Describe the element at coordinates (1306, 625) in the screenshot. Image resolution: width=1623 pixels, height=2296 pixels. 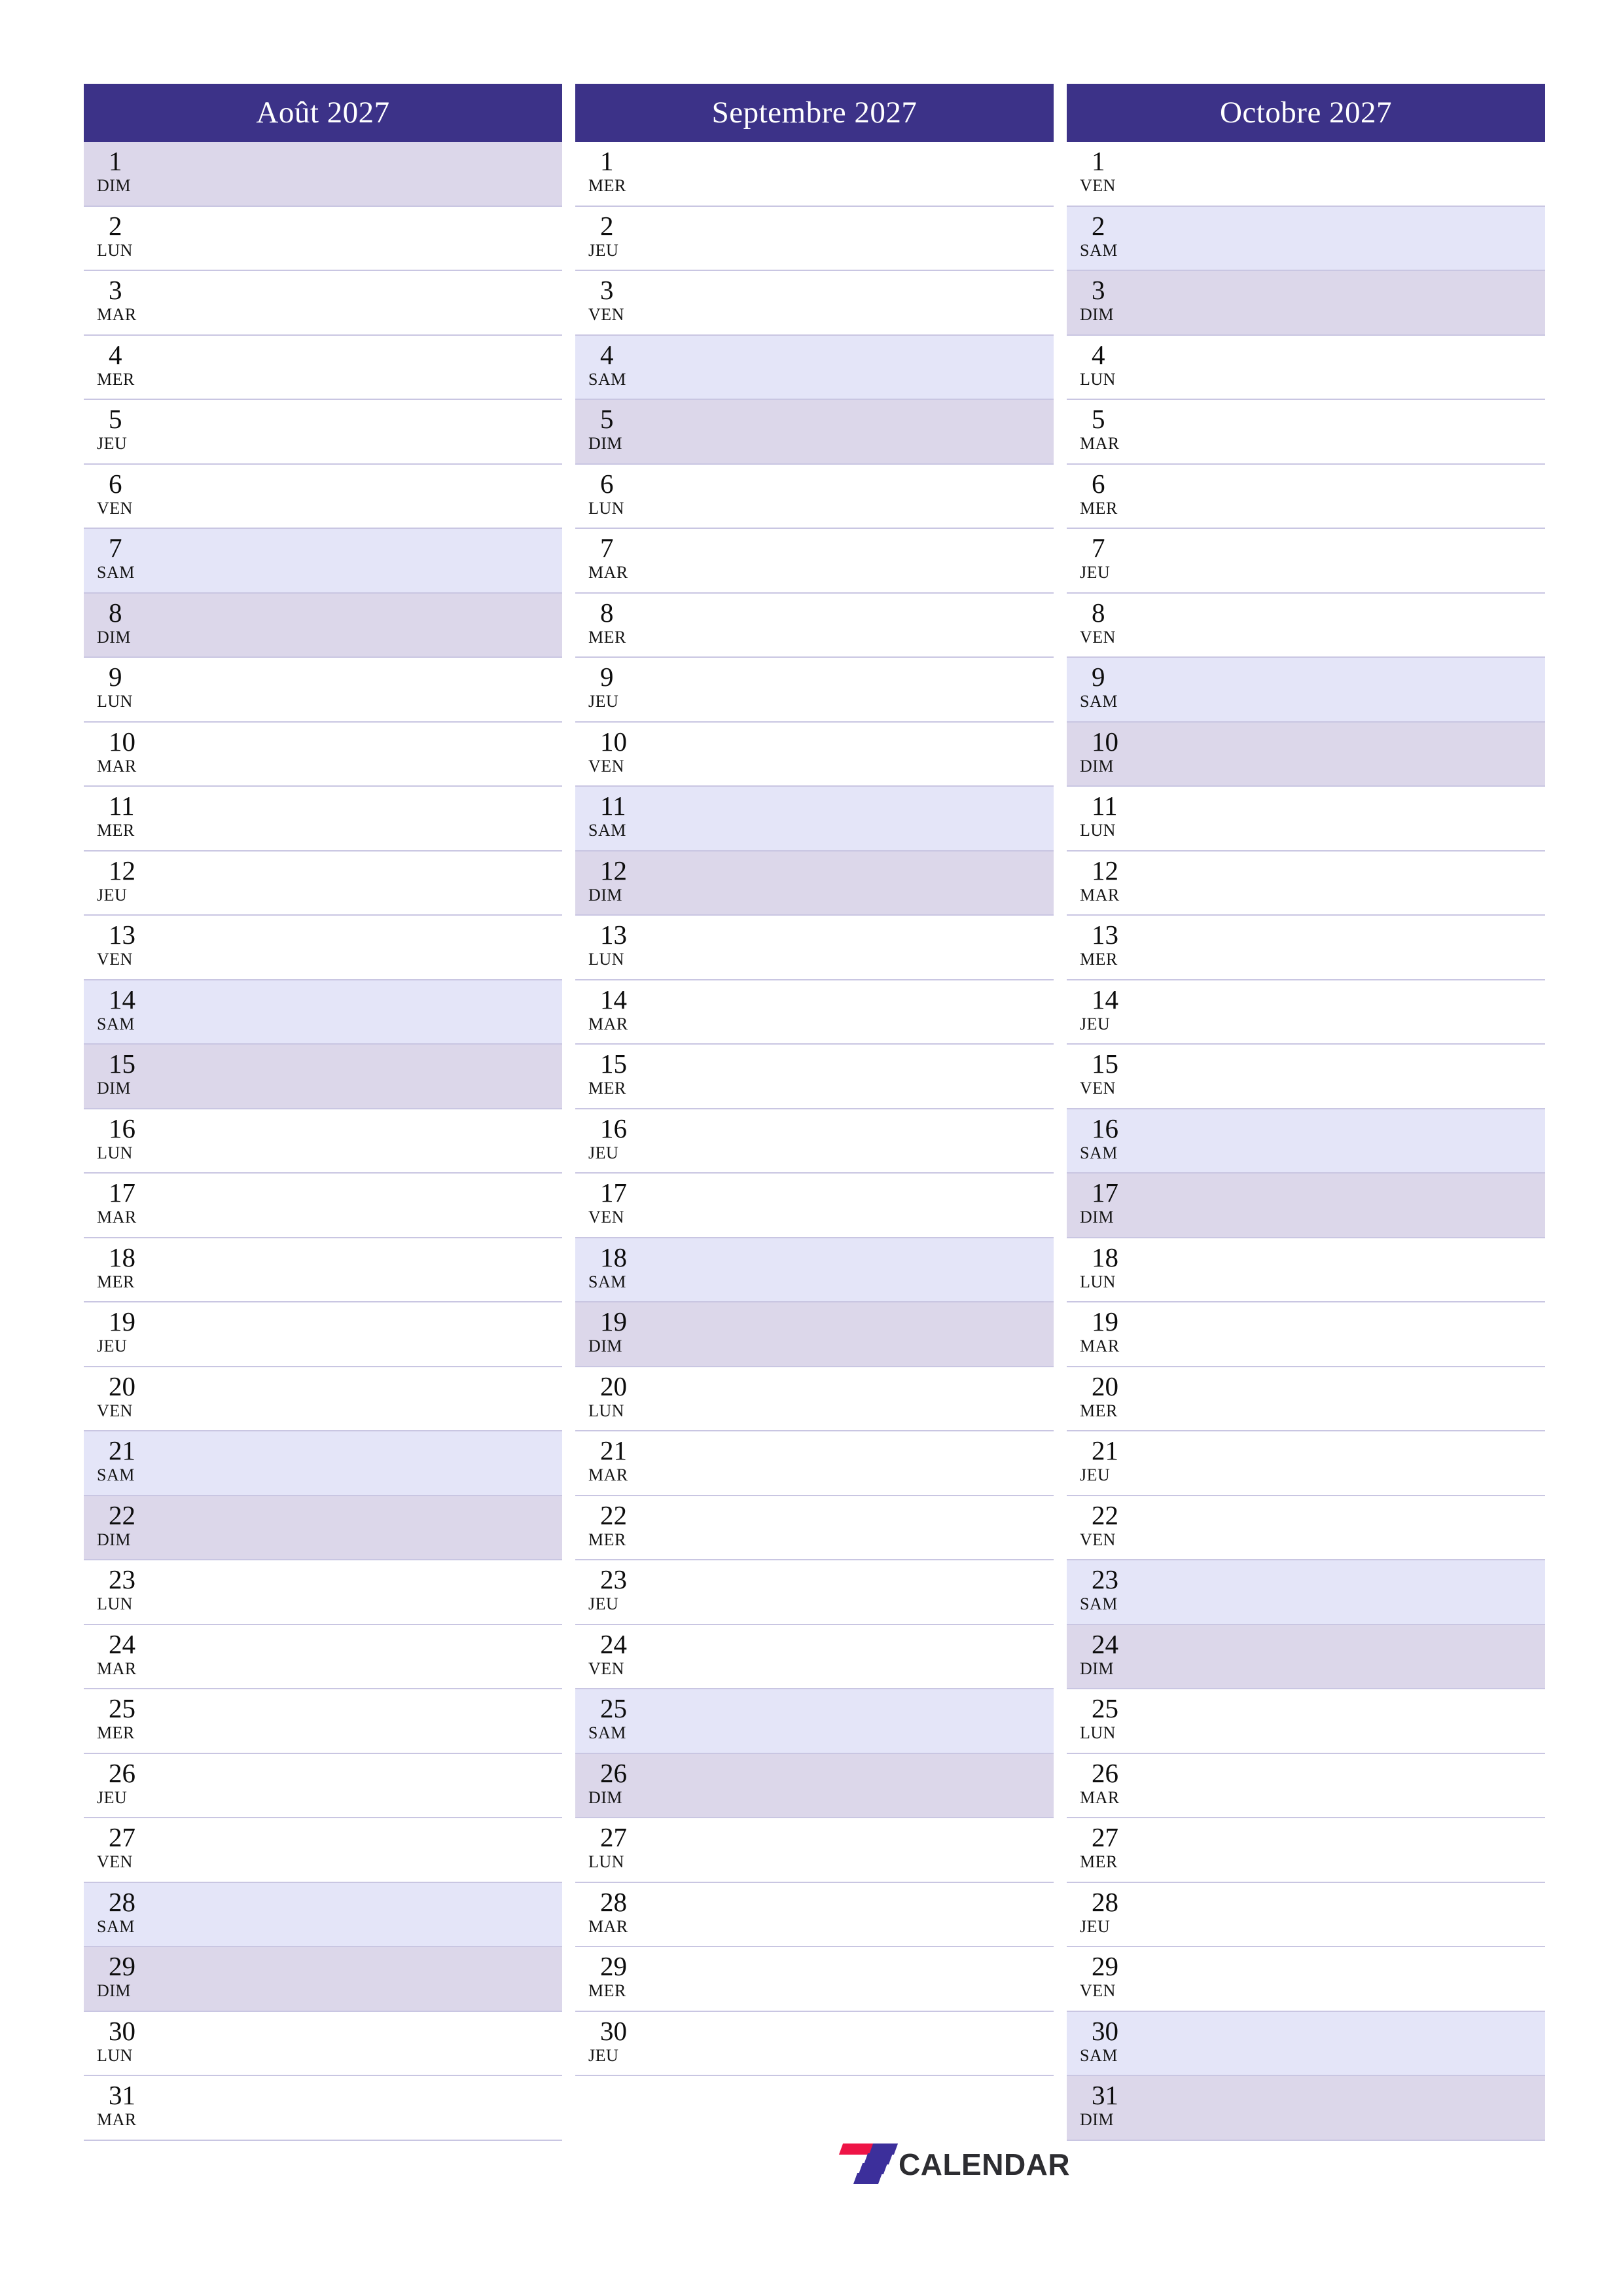
I see `day-row: 8 VEN` at that location.